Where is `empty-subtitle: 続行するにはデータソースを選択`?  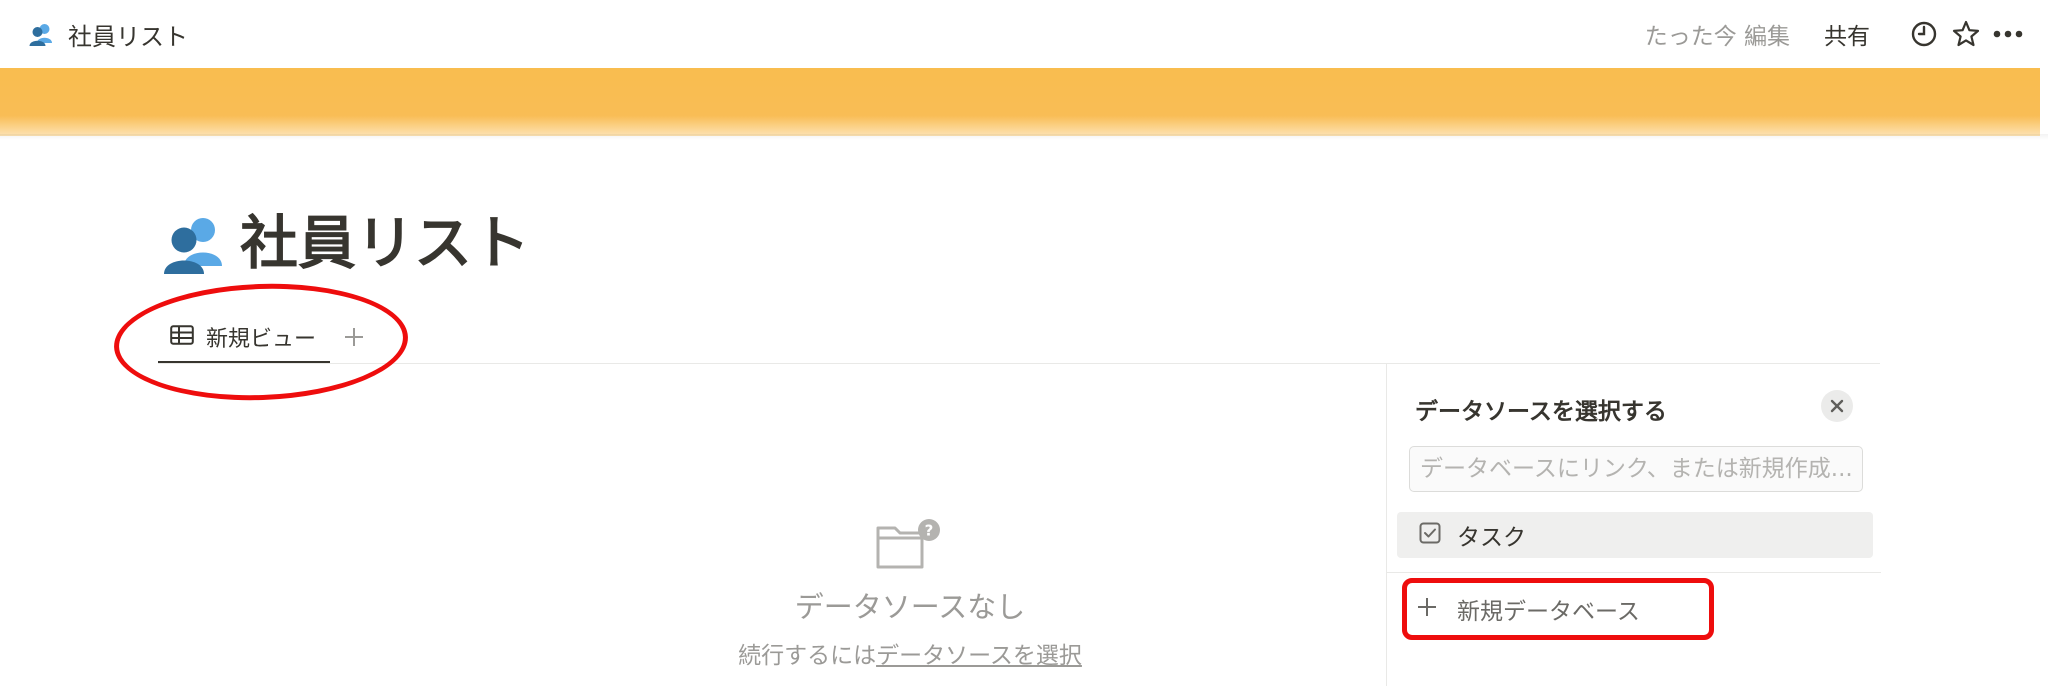 empty-subtitle: 続行するにはデータソースを選択 is located at coordinates (910, 653).